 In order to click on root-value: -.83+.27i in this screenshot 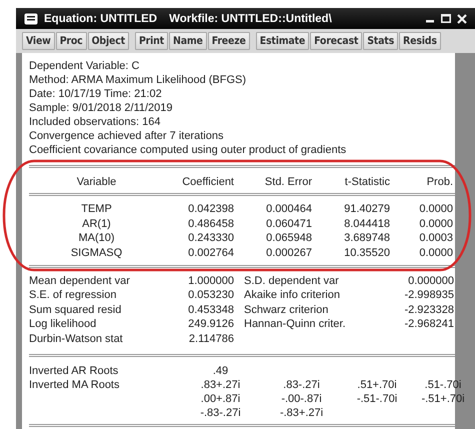, I will do `click(301, 413)`.